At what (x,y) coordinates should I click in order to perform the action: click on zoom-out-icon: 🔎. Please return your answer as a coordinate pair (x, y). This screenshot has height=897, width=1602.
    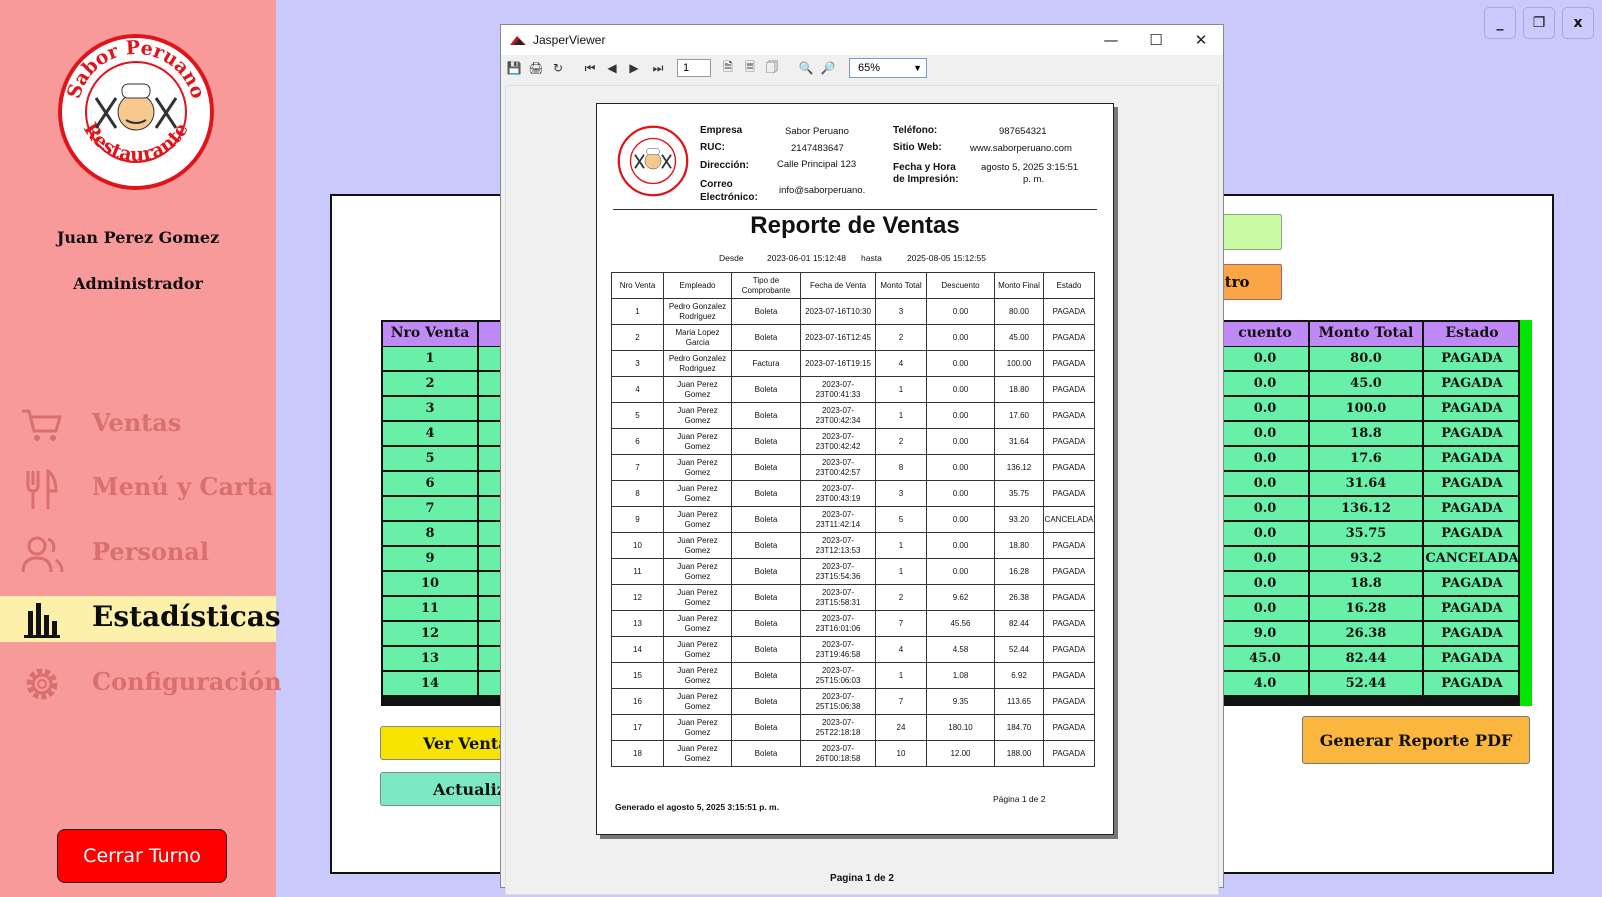
    Looking at the image, I should click on (828, 68).